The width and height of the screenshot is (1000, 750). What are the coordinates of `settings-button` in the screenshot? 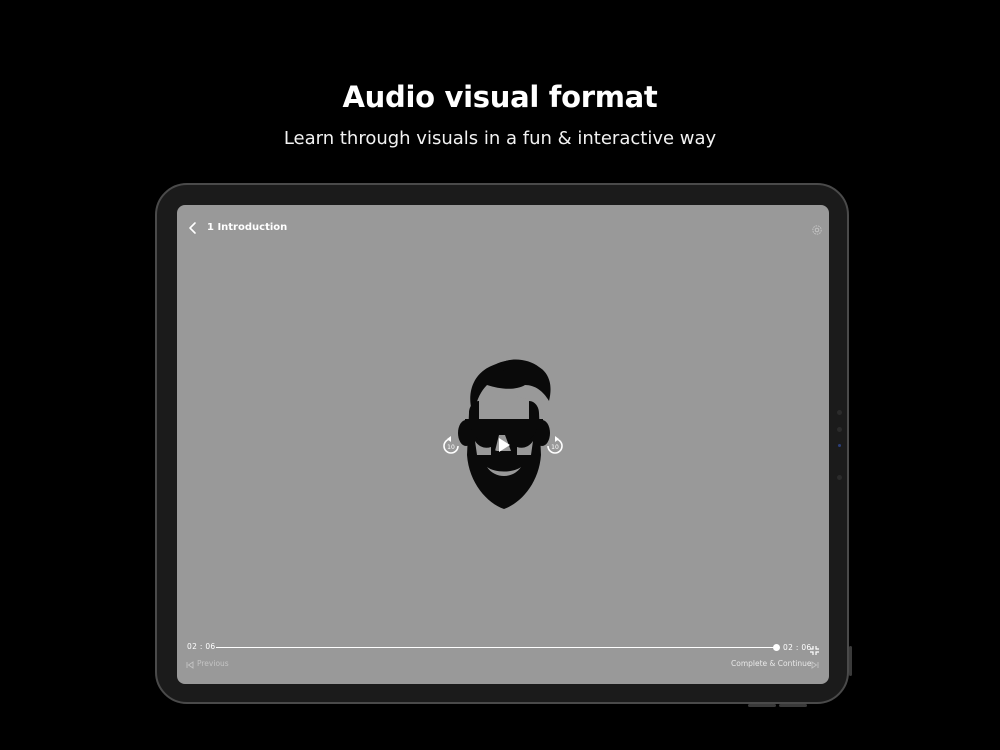 It's located at (817, 228).